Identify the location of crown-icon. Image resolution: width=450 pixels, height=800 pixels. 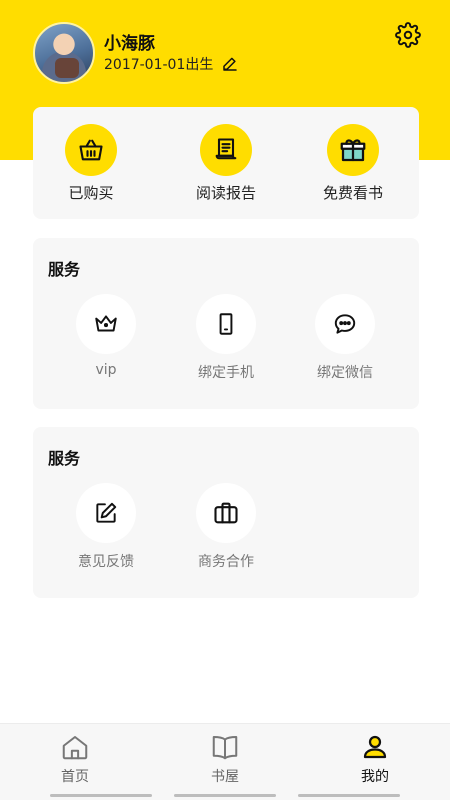
(106, 323).